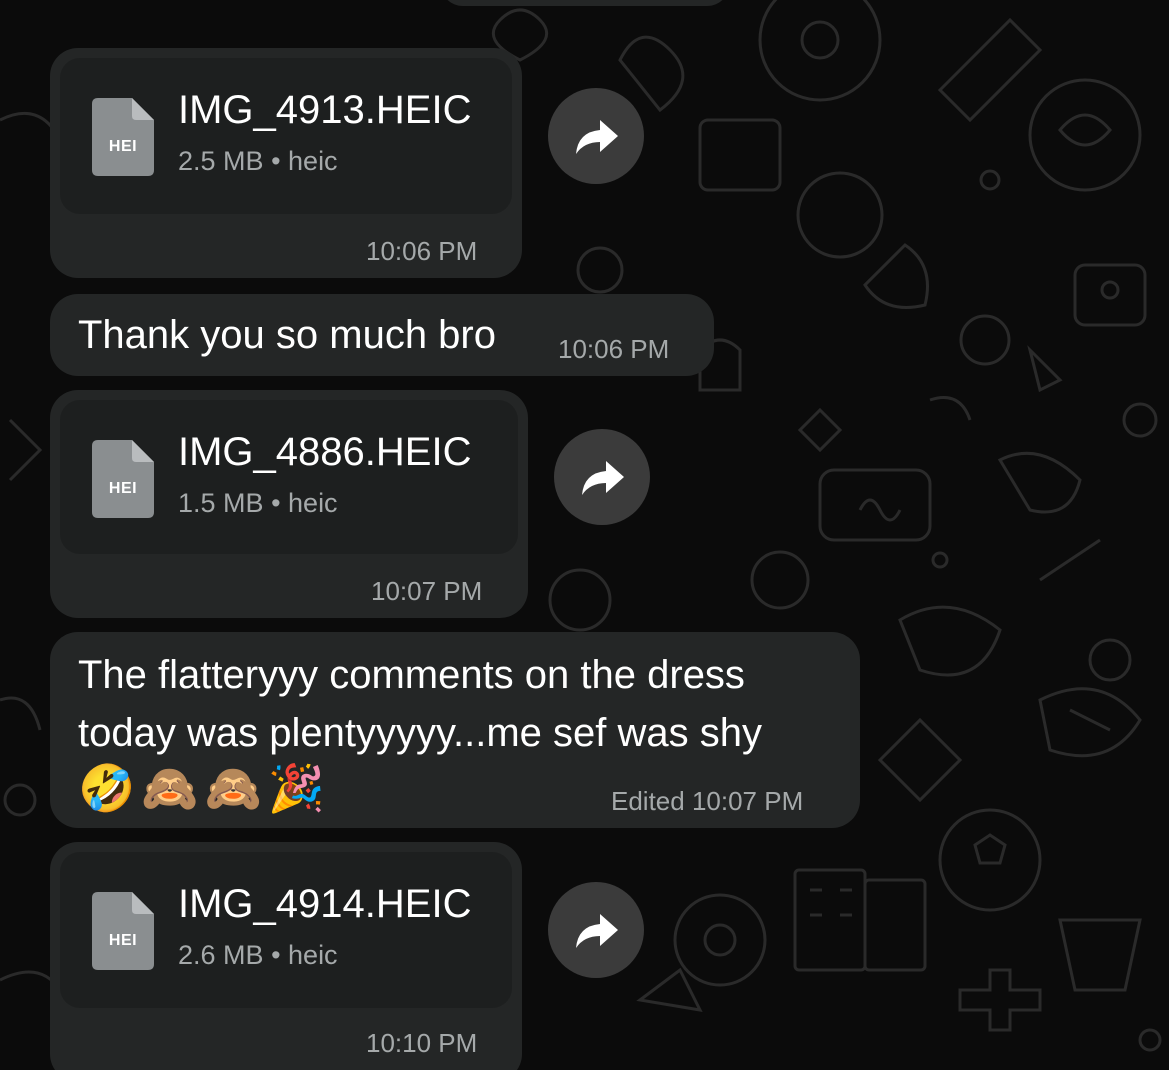  I want to click on file-size: 2.5 MB, so click(221, 161).